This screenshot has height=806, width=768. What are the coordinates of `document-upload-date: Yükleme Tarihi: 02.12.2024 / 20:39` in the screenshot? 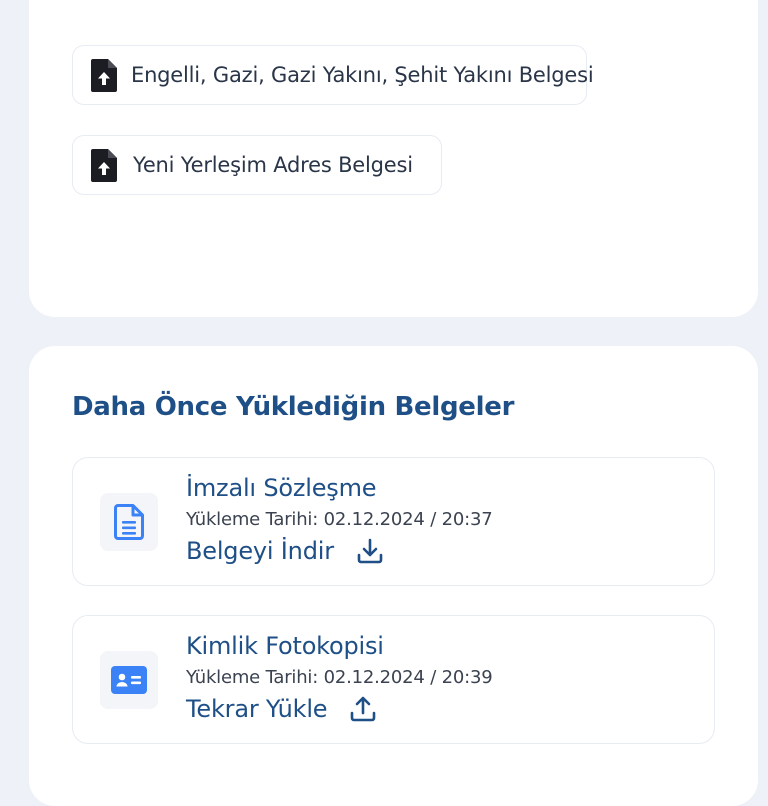 It's located at (339, 677).